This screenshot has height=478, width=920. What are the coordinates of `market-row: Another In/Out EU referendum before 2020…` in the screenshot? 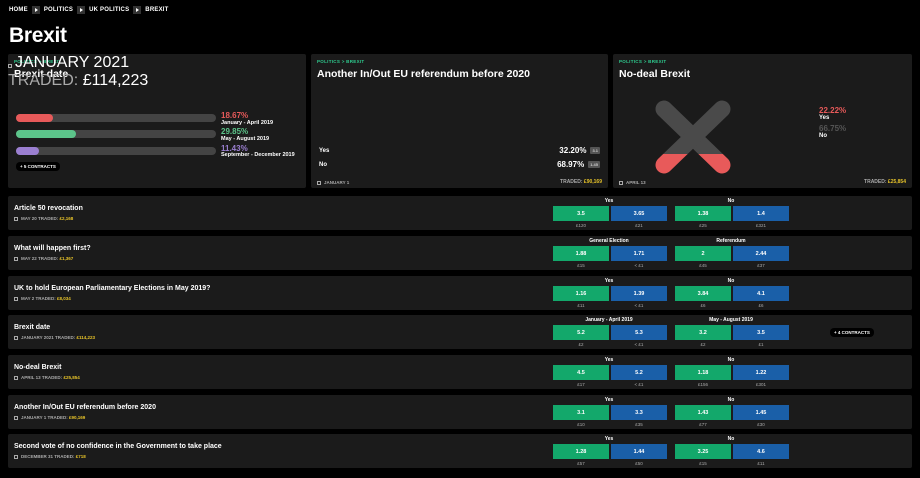 It's located at (460, 412).